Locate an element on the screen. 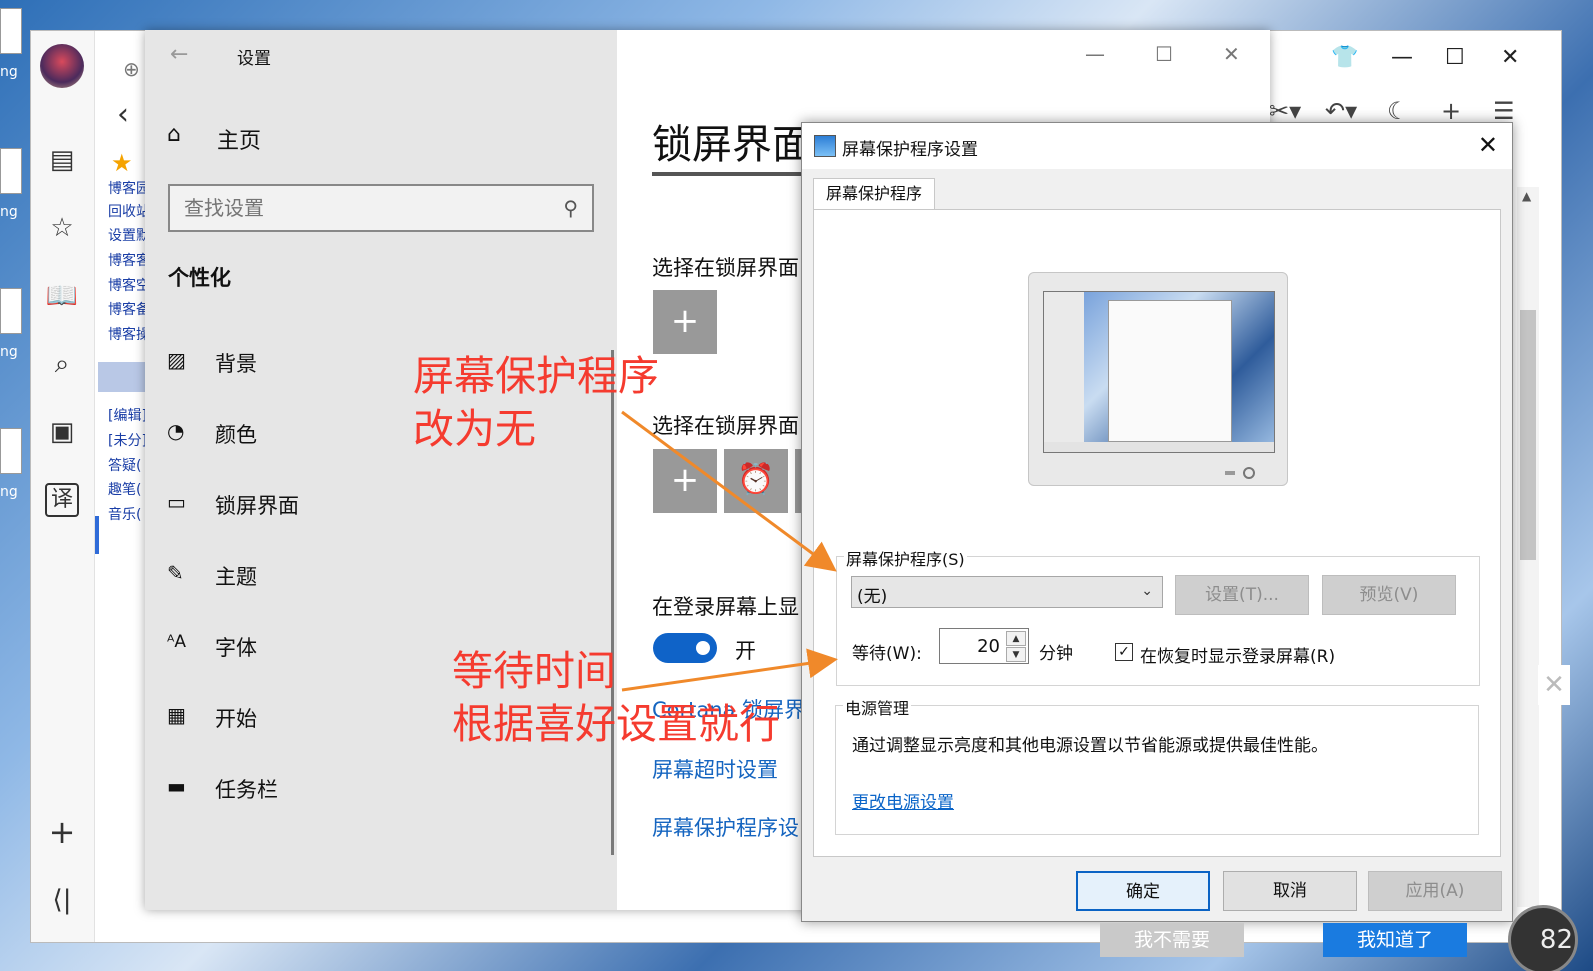 The image size is (1593, 971). arrow-to-wait-field is located at coordinates (729, 670).